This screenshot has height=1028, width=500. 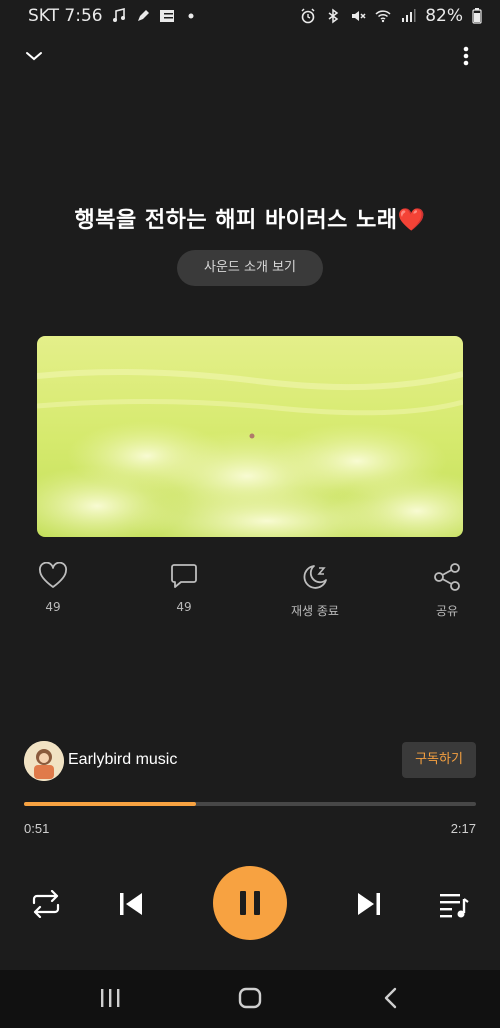 I want to click on music-note-icon, so click(x=118, y=15).